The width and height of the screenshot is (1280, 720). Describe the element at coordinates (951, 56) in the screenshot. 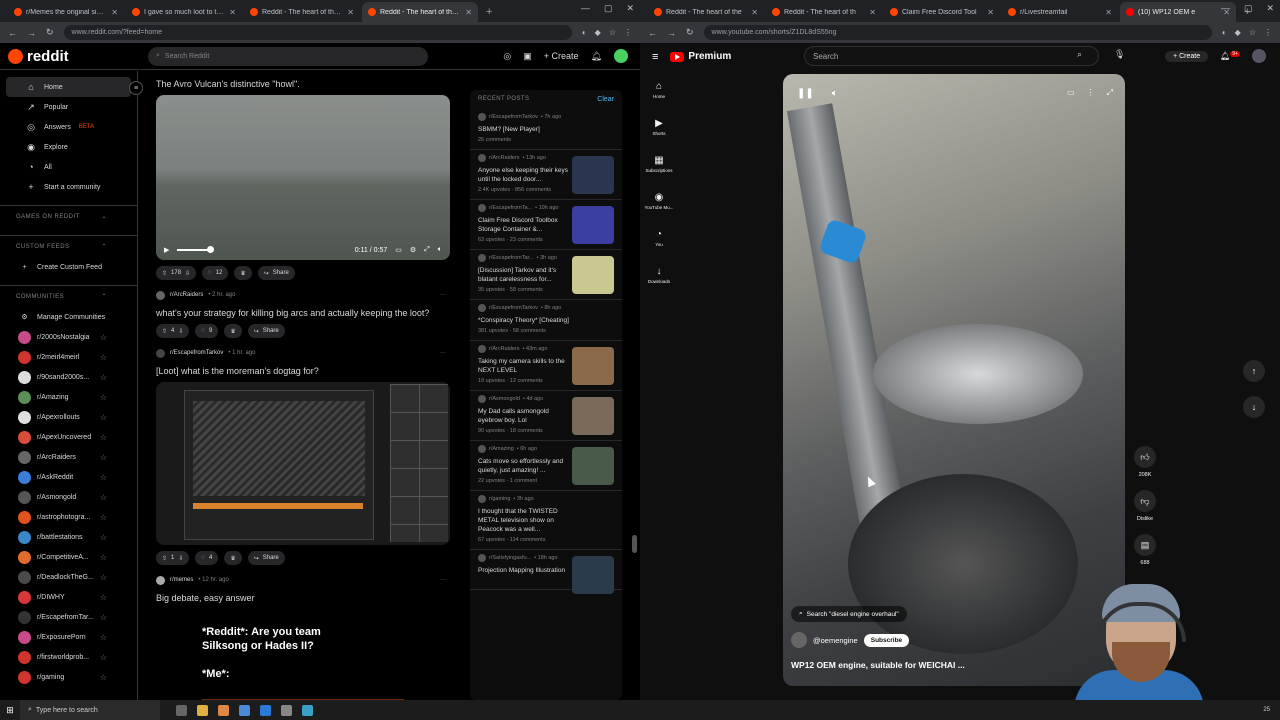

I see `youtube-search-input: Search` at that location.